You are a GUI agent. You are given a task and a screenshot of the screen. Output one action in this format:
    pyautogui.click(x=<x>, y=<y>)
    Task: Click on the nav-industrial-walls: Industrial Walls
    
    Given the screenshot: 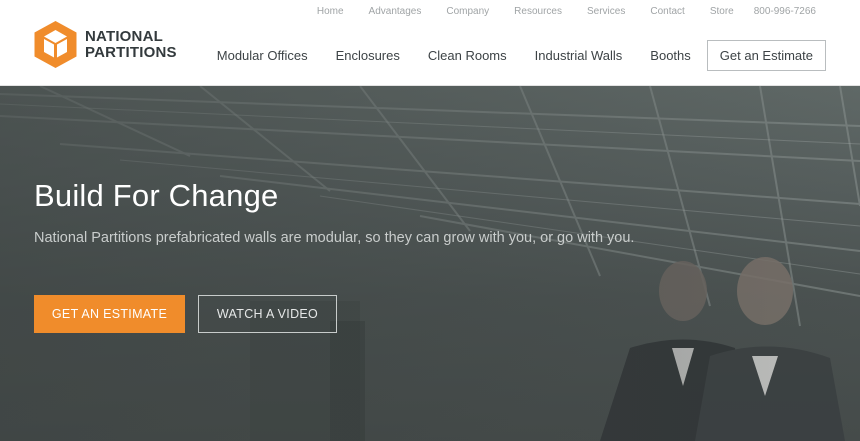 What is the action you would take?
    pyautogui.click(x=579, y=55)
    